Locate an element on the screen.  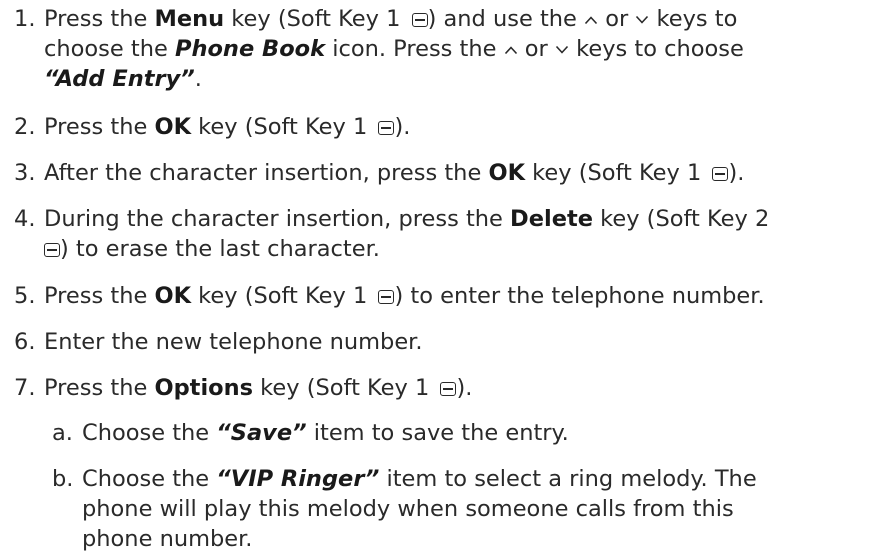
step-text: Press the Options key (Soft Key 1 ). is located at coordinates (258, 388).